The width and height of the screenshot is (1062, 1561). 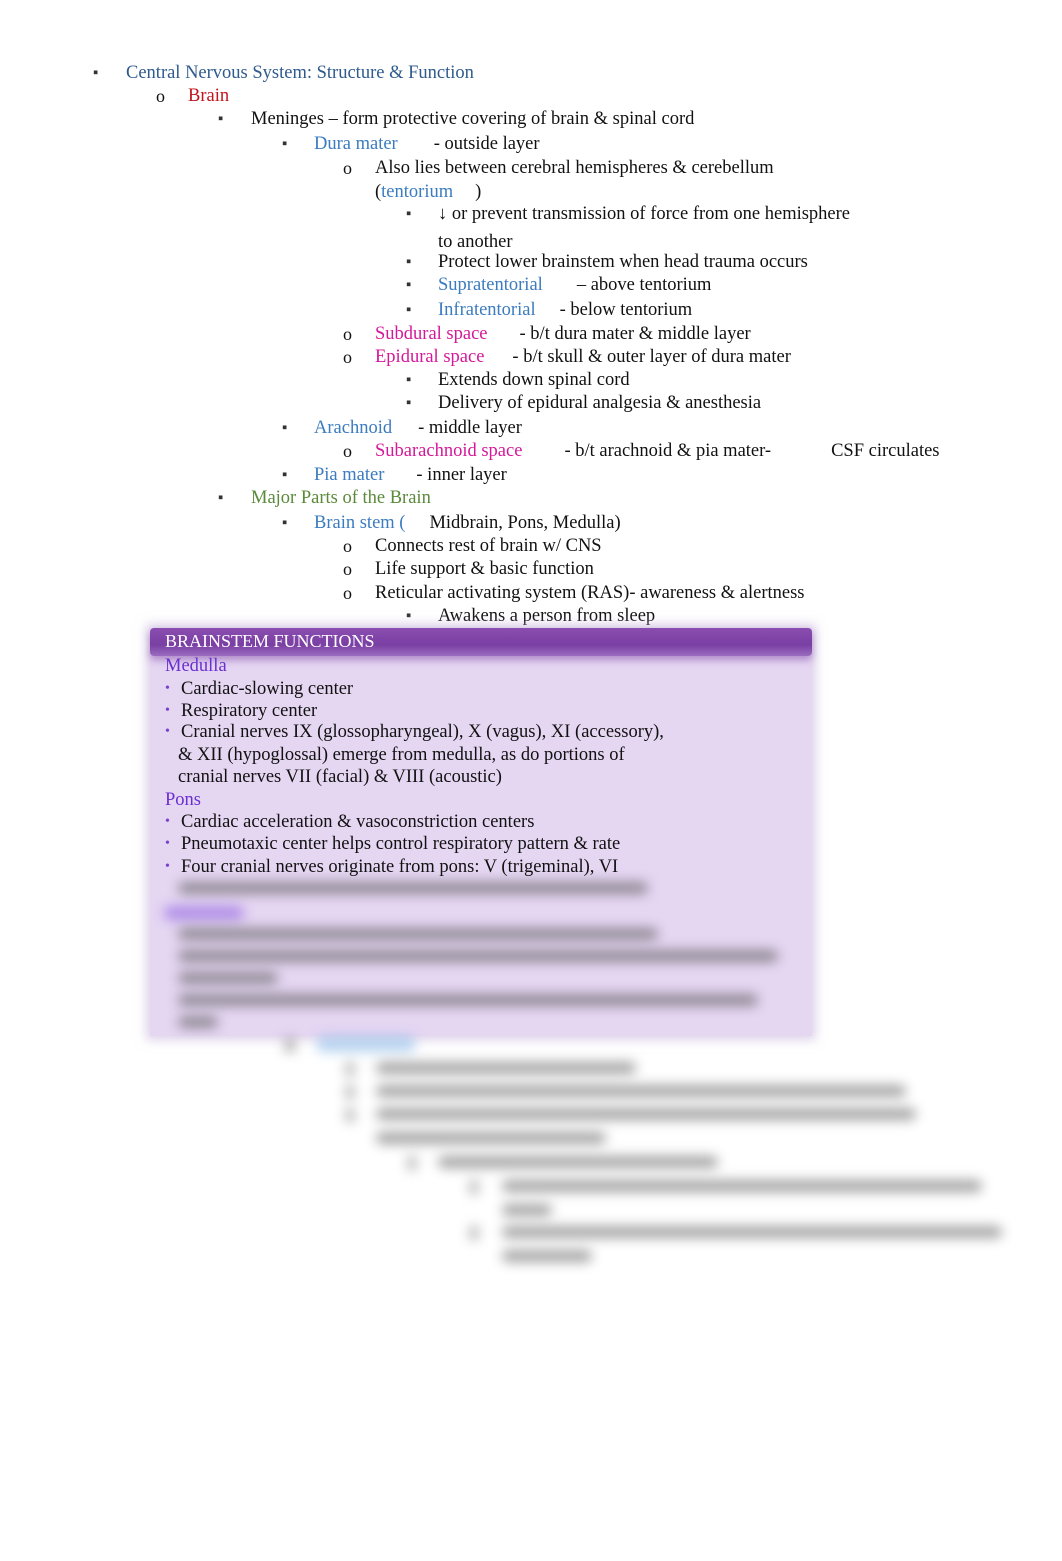 I want to click on brain-stem-item: Brain stem ( Midbrain, Pons, Medulla), so click(x=467, y=523).